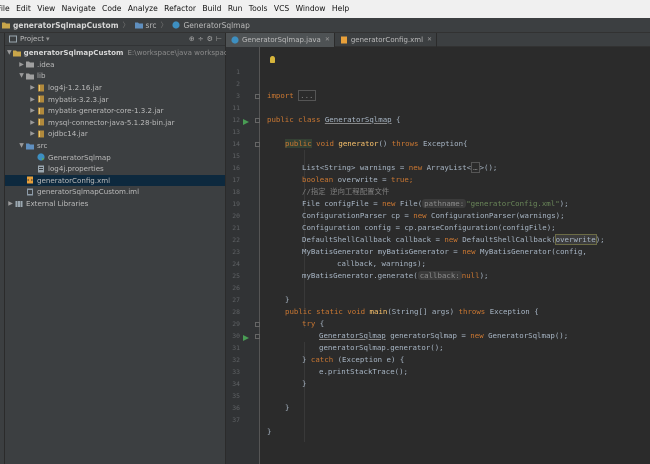 This screenshot has width=650, height=464. Describe the element at coordinates (176, 25) in the screenshot. I see `class-icon` at that location.